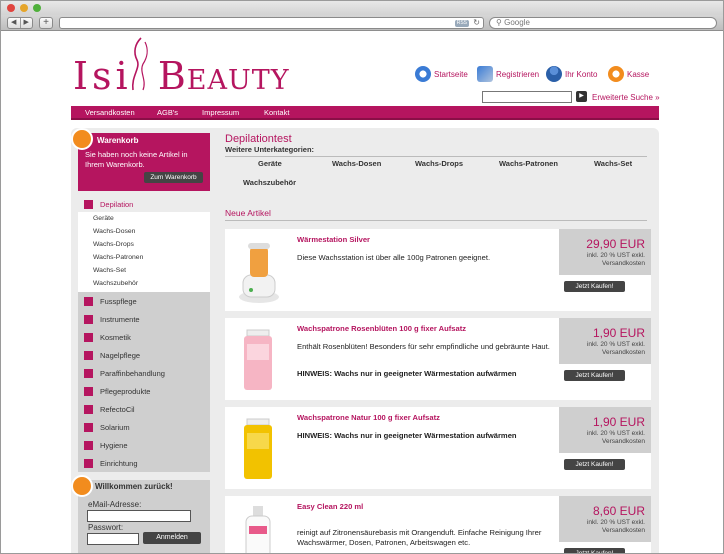  Describe the element at coordinates (554, 74) in the screenshot. I see `account-icon` at that location.